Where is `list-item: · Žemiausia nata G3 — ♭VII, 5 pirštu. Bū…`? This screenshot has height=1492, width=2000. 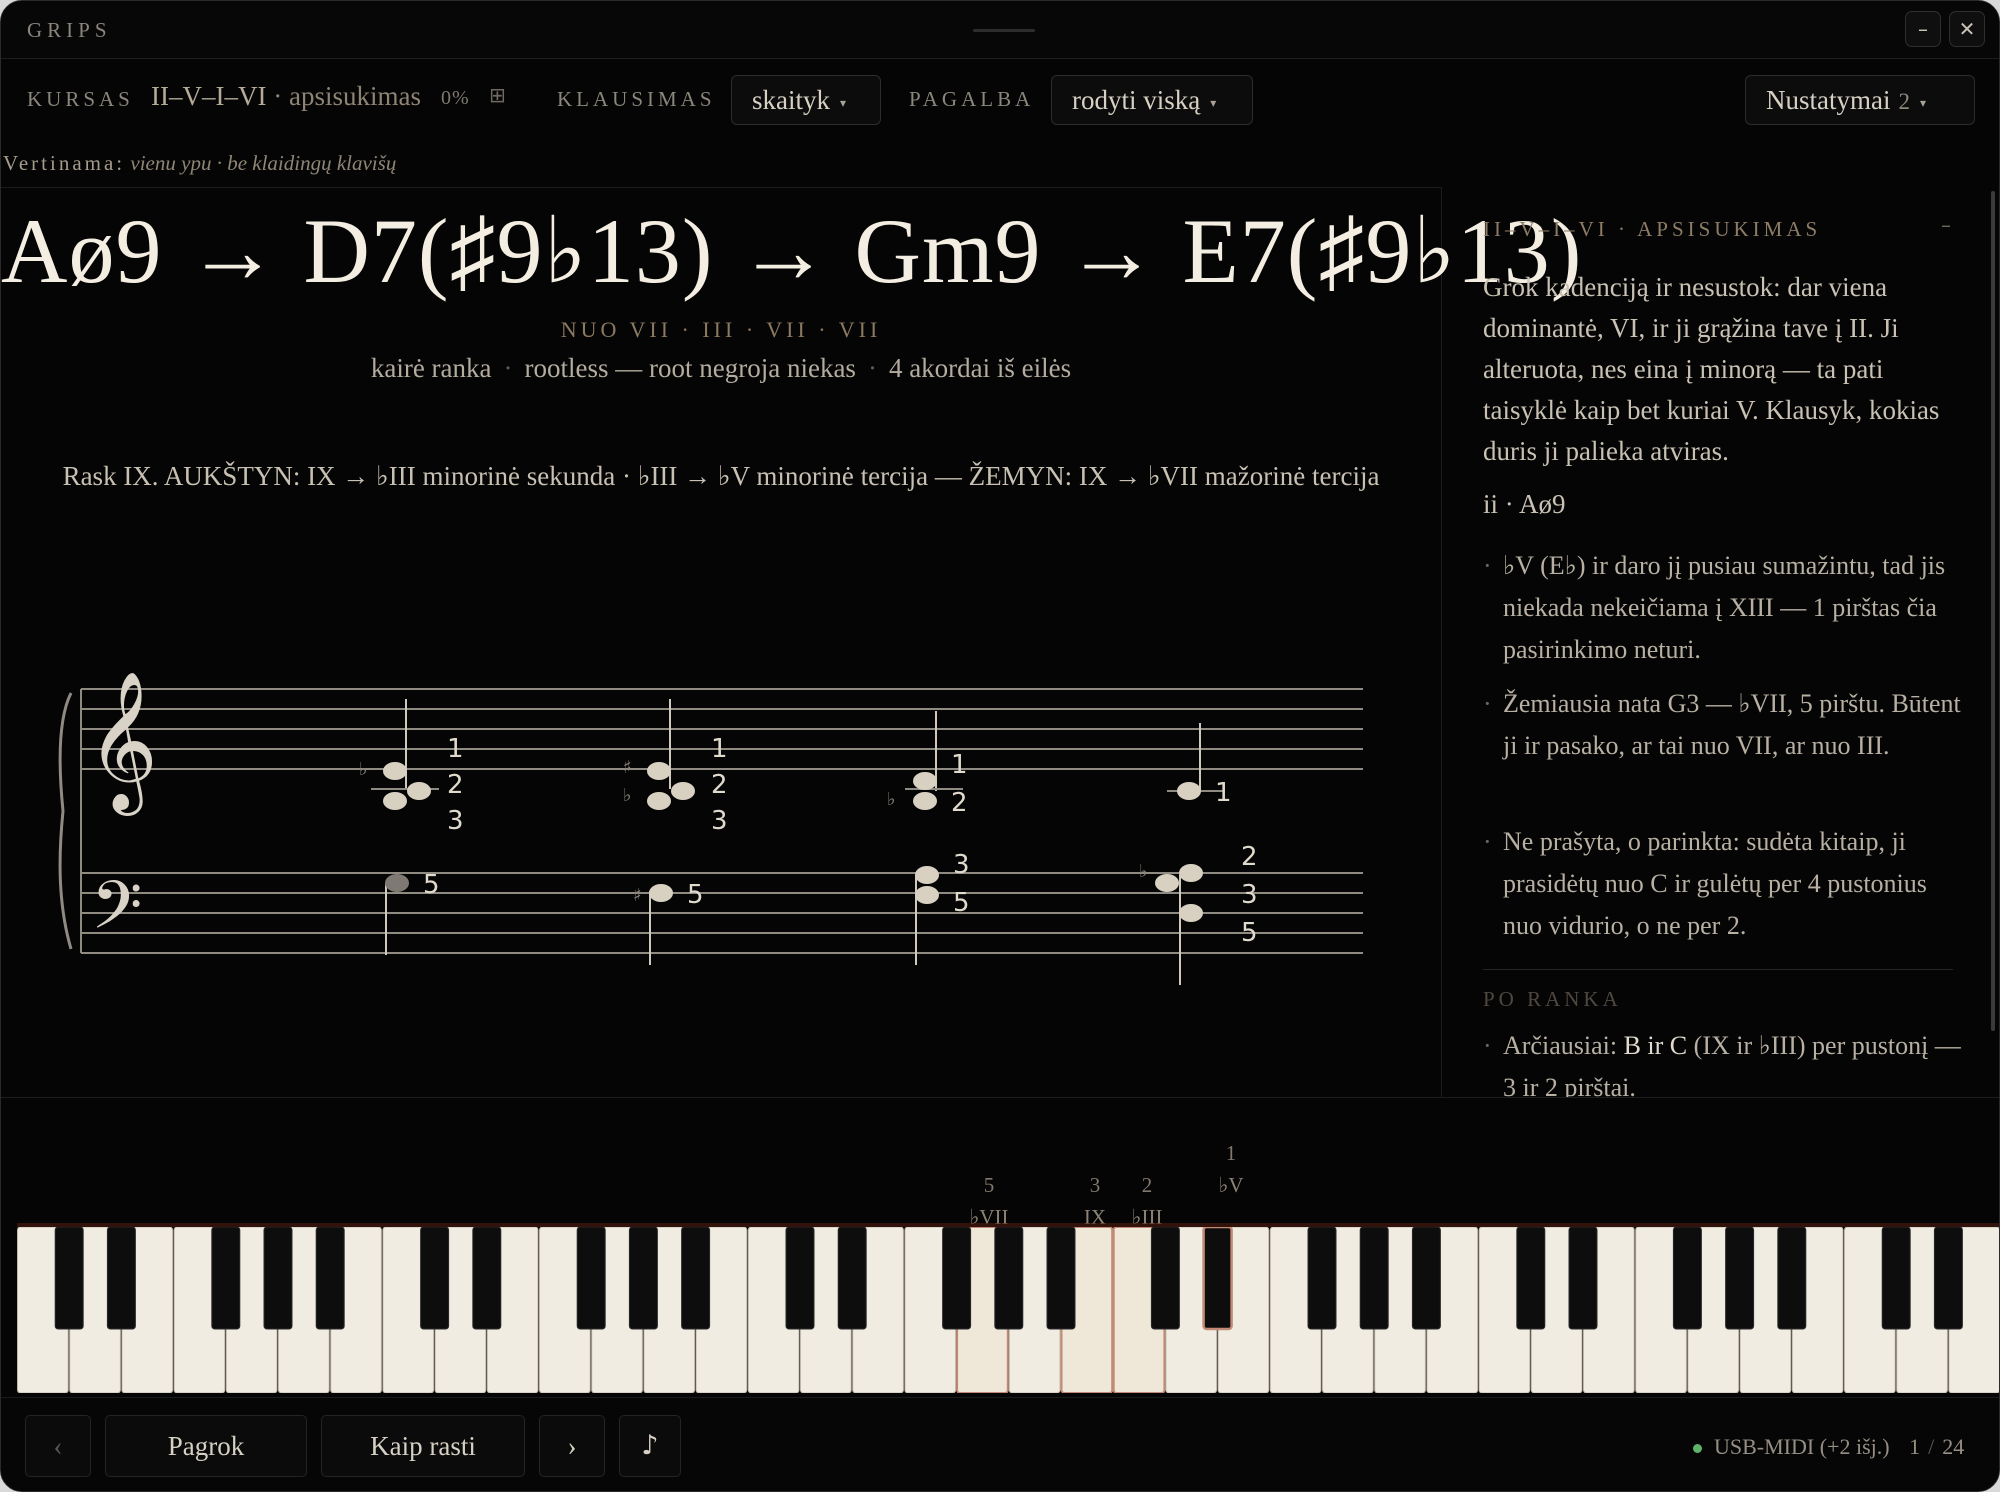 list-item: · Žemiausia nata G3 — ♭VII, 5 pirštu. Bū… is located at coordinates (1723, 725).